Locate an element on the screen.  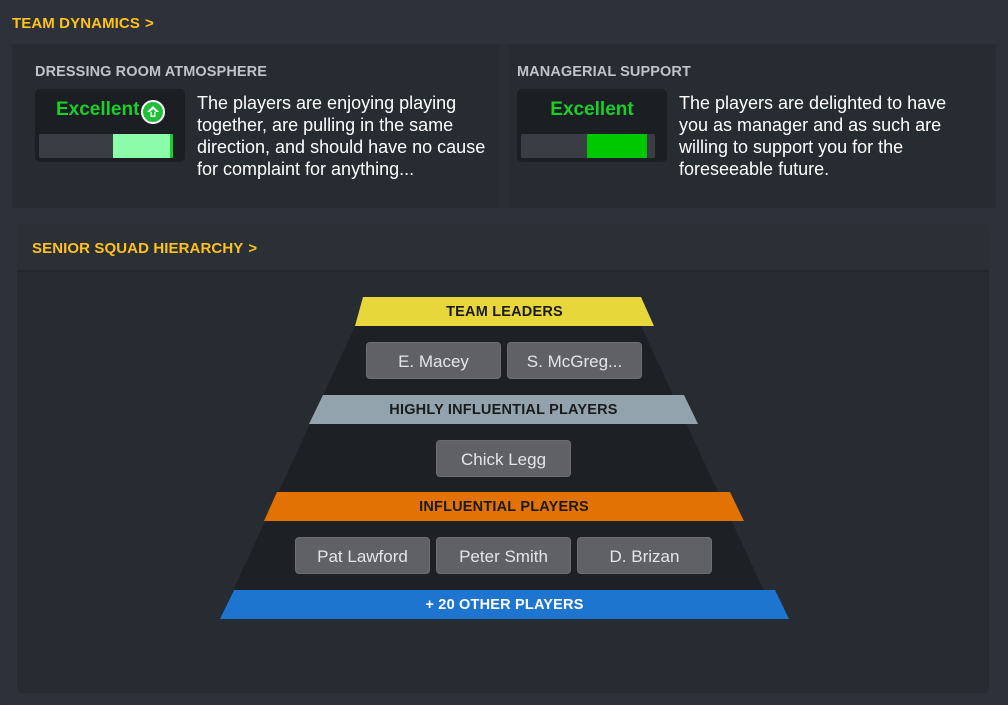
tier-label-highly: HIGHLY INFLUENTIAL PLAYERS is located at coordinates (503, 410).